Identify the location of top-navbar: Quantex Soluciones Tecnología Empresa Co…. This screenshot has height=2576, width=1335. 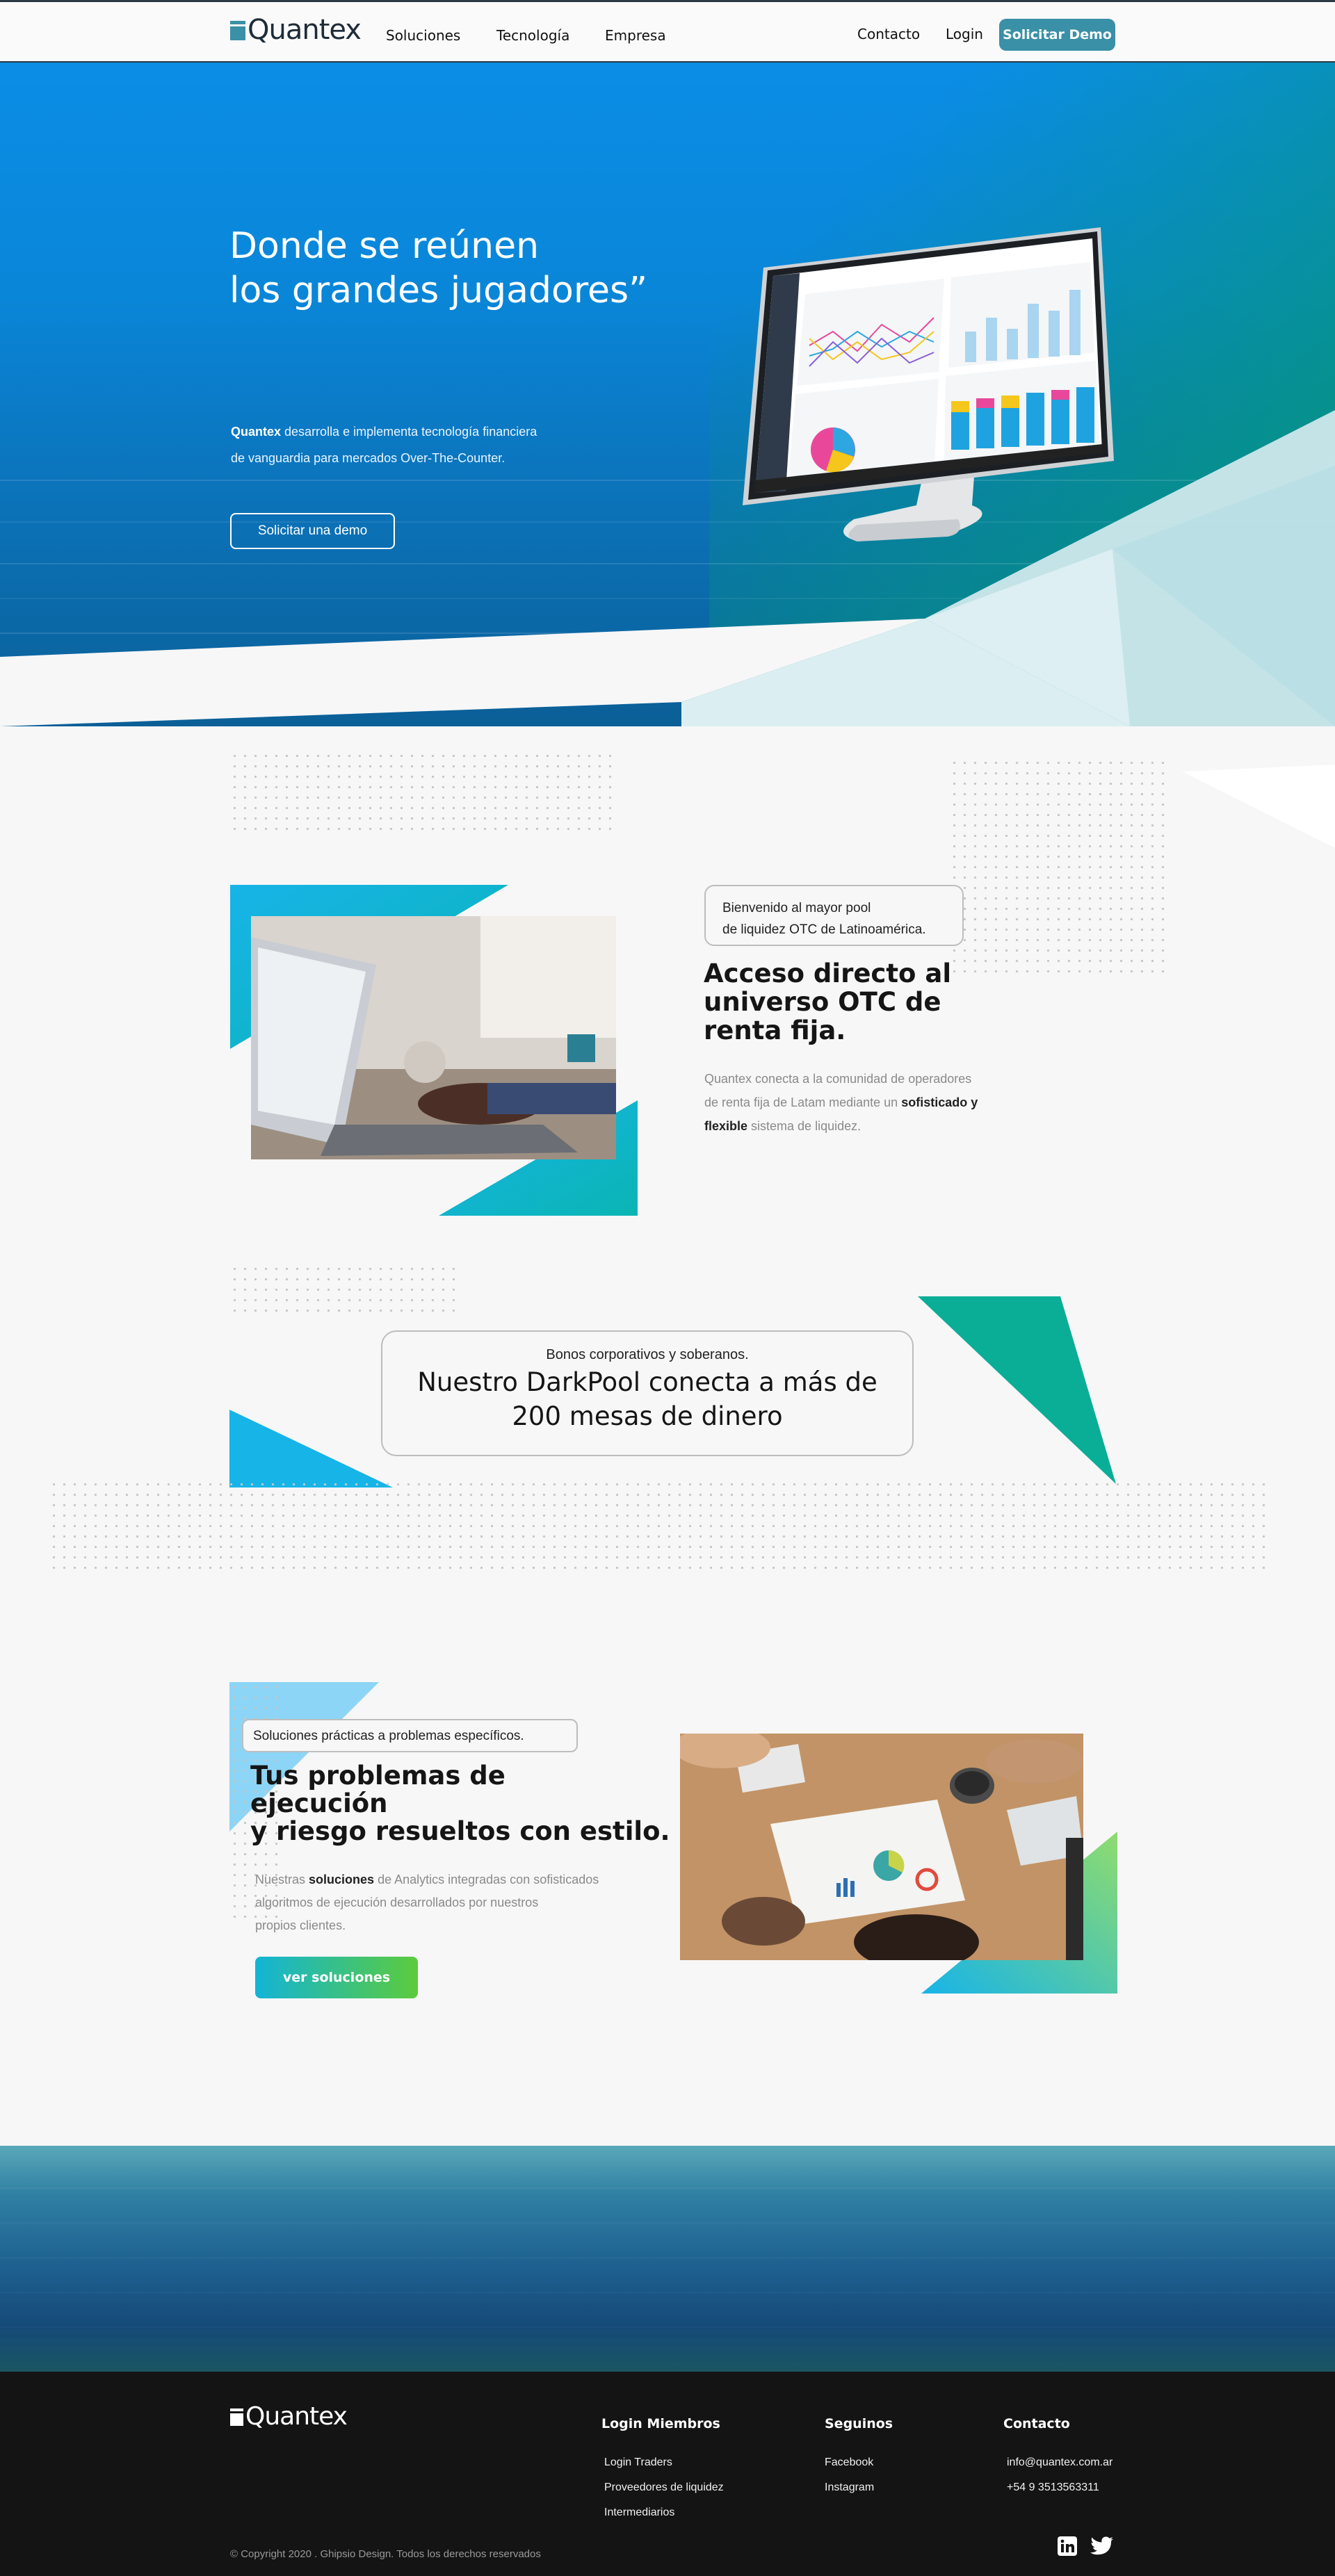
(667, 31).